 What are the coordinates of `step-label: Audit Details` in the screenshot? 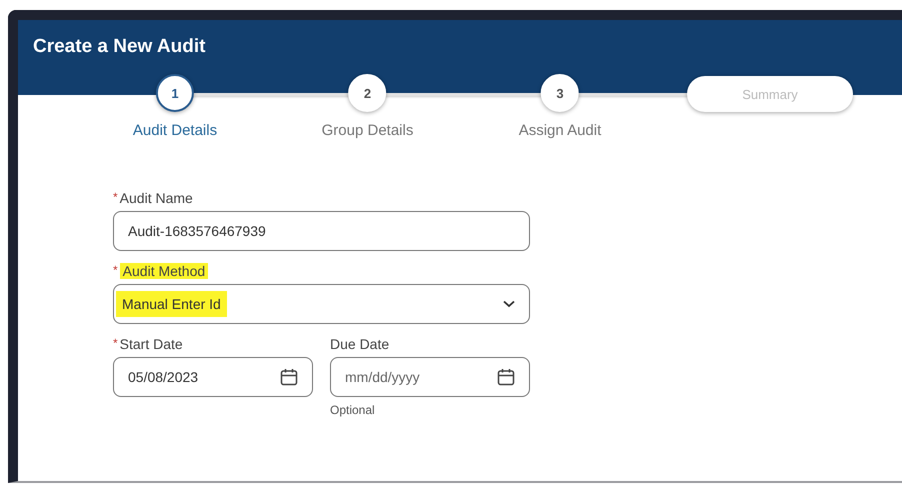 It's located at (175, 130).